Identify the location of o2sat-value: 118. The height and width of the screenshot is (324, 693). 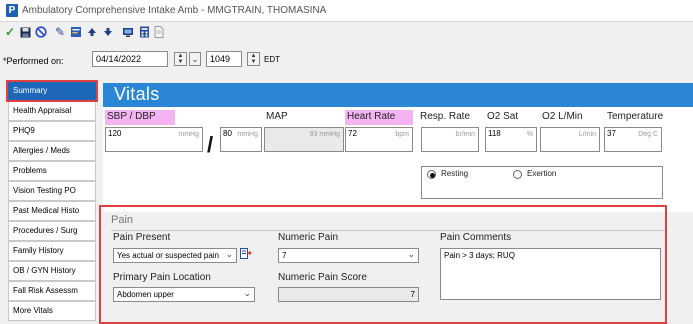
(494, 133).